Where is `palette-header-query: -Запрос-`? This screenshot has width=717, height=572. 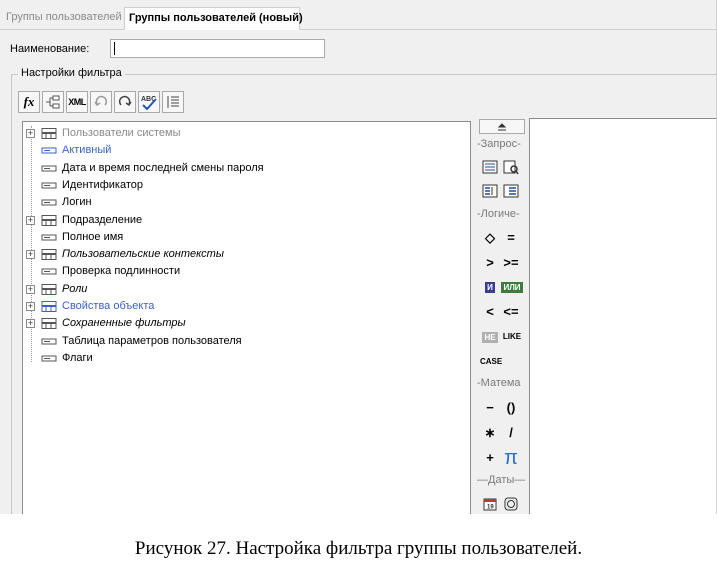 palette-header-query: -Запрос- is located at coordinates (499, 144).